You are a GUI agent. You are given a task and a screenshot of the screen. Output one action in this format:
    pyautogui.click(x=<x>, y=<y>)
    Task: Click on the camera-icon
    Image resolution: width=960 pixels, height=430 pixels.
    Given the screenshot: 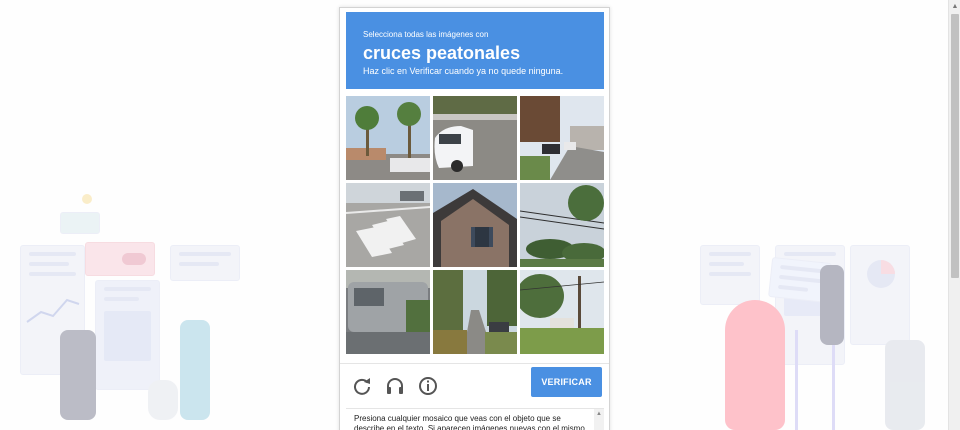 What is the action you would take?
    pyautogui.click(x=80, y=223)
    